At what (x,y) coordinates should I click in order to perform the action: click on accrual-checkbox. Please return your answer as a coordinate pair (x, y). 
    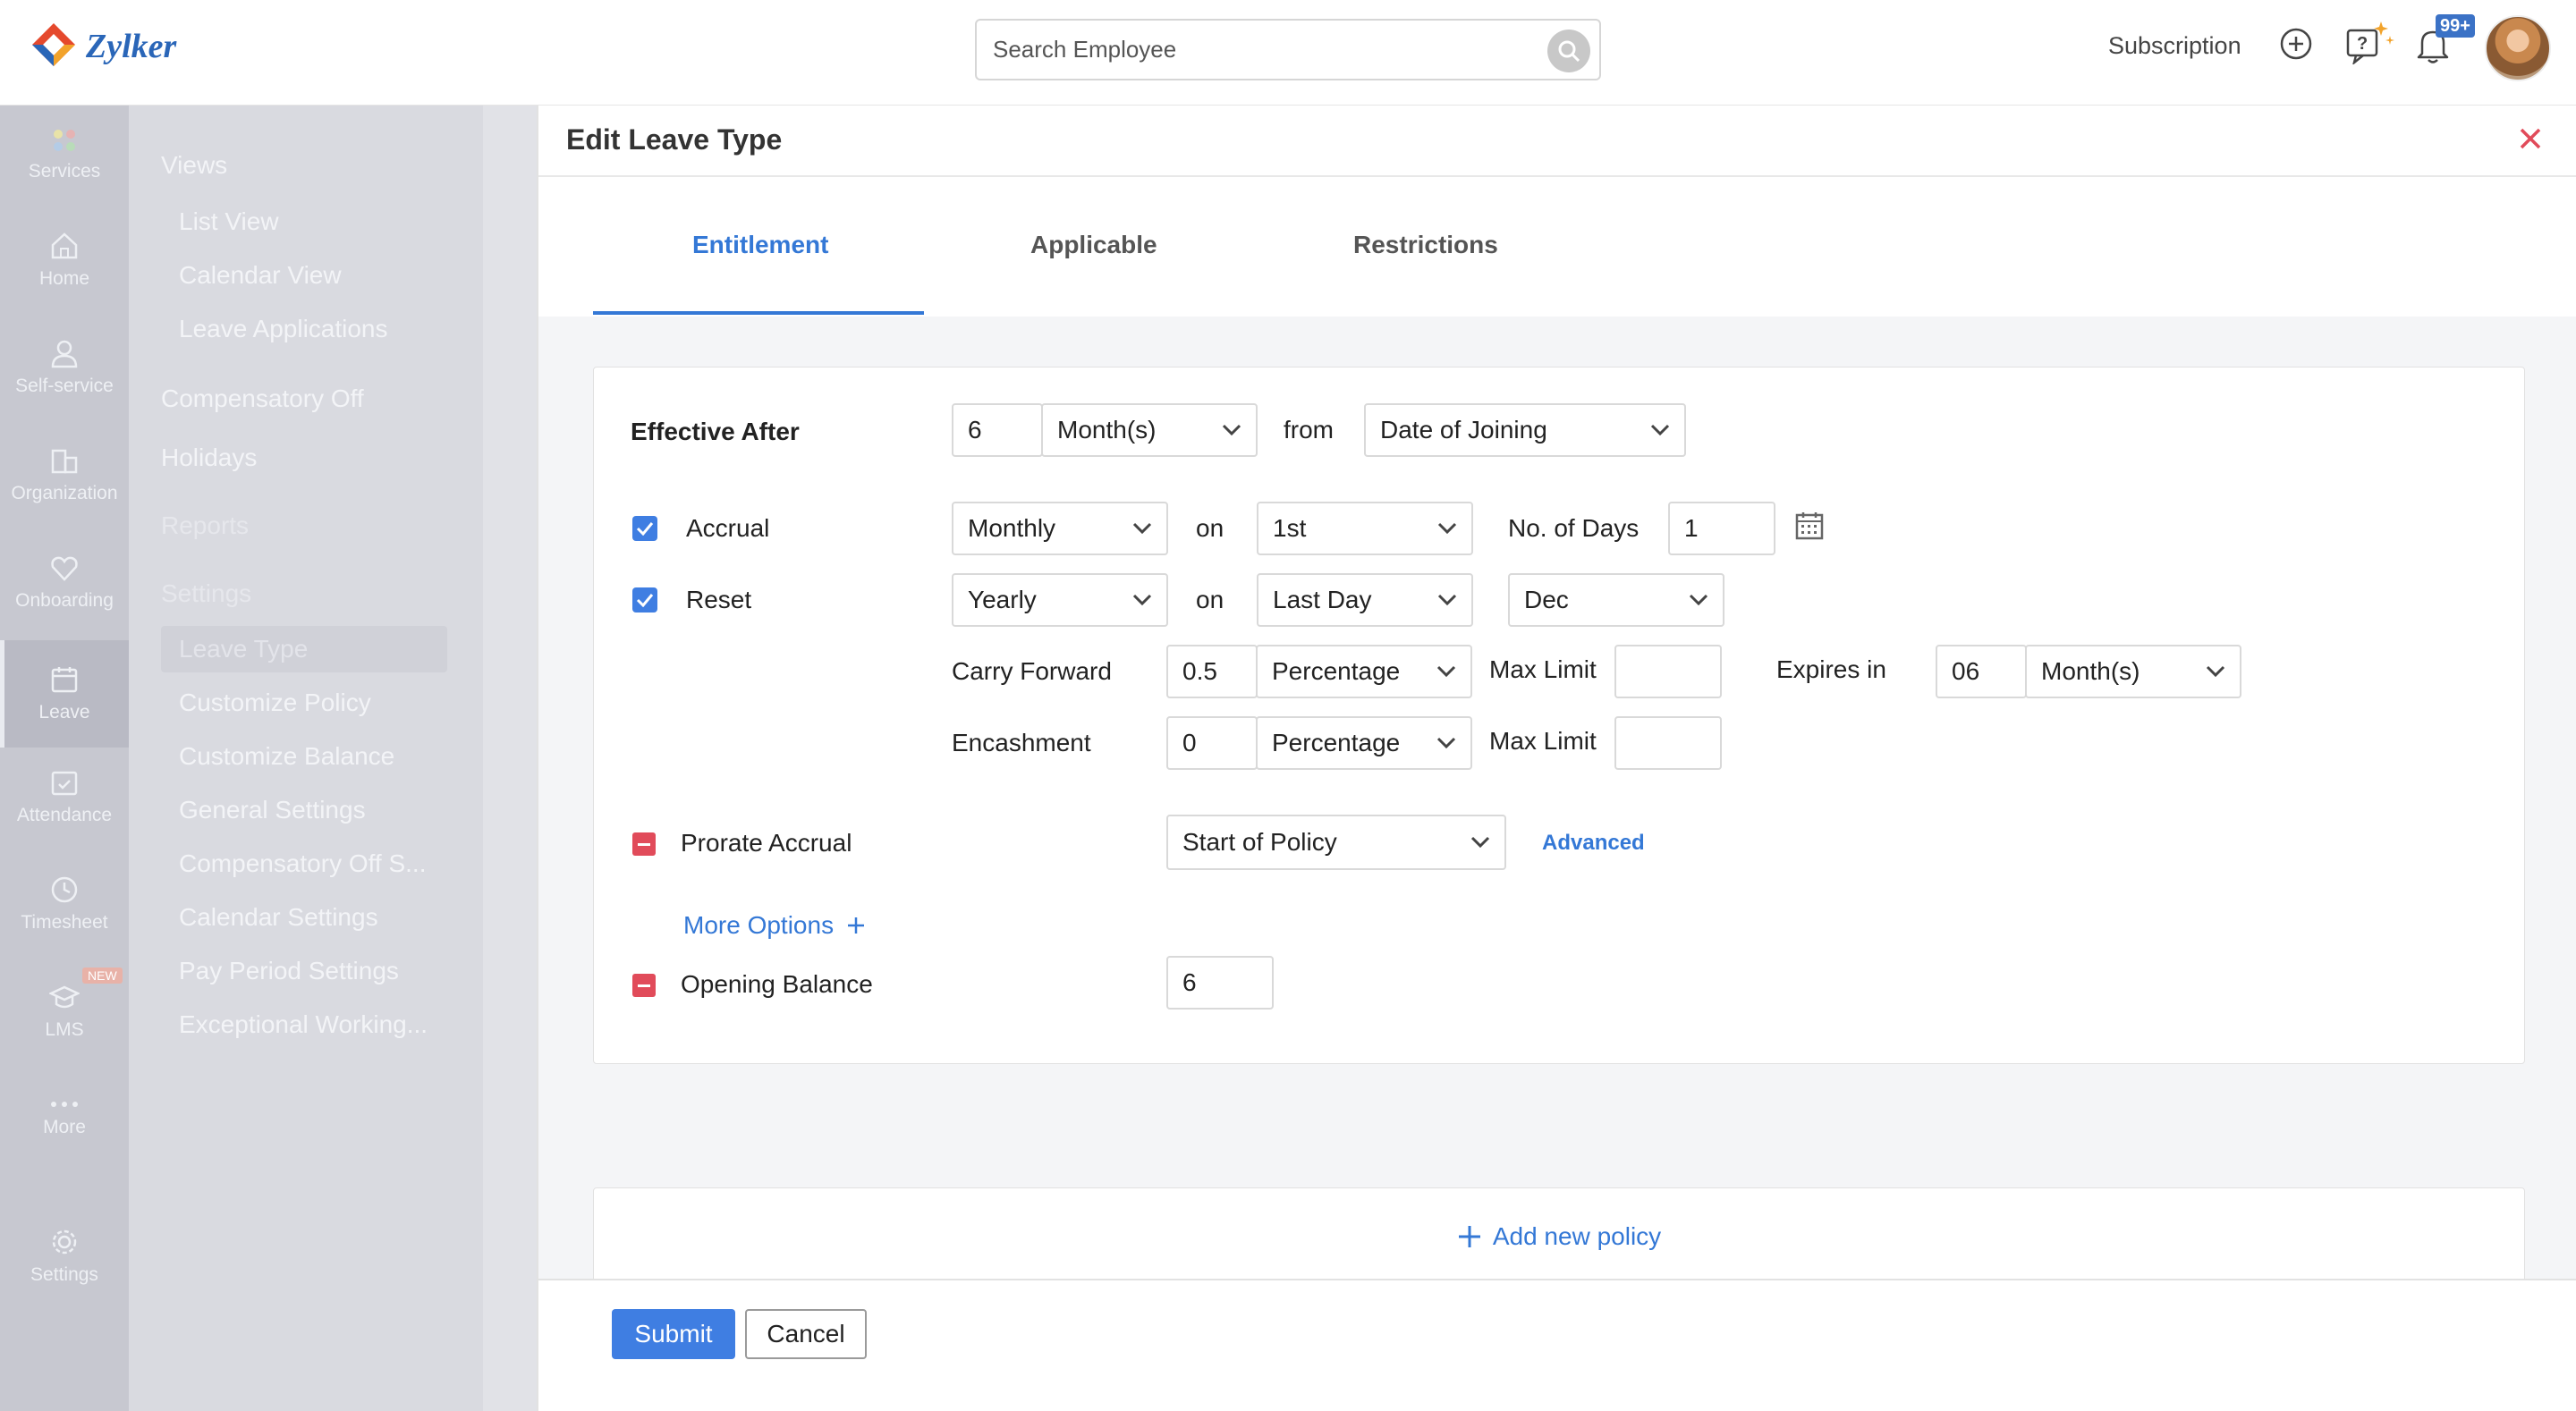
    Looking at the image, I should click on (644, 529).